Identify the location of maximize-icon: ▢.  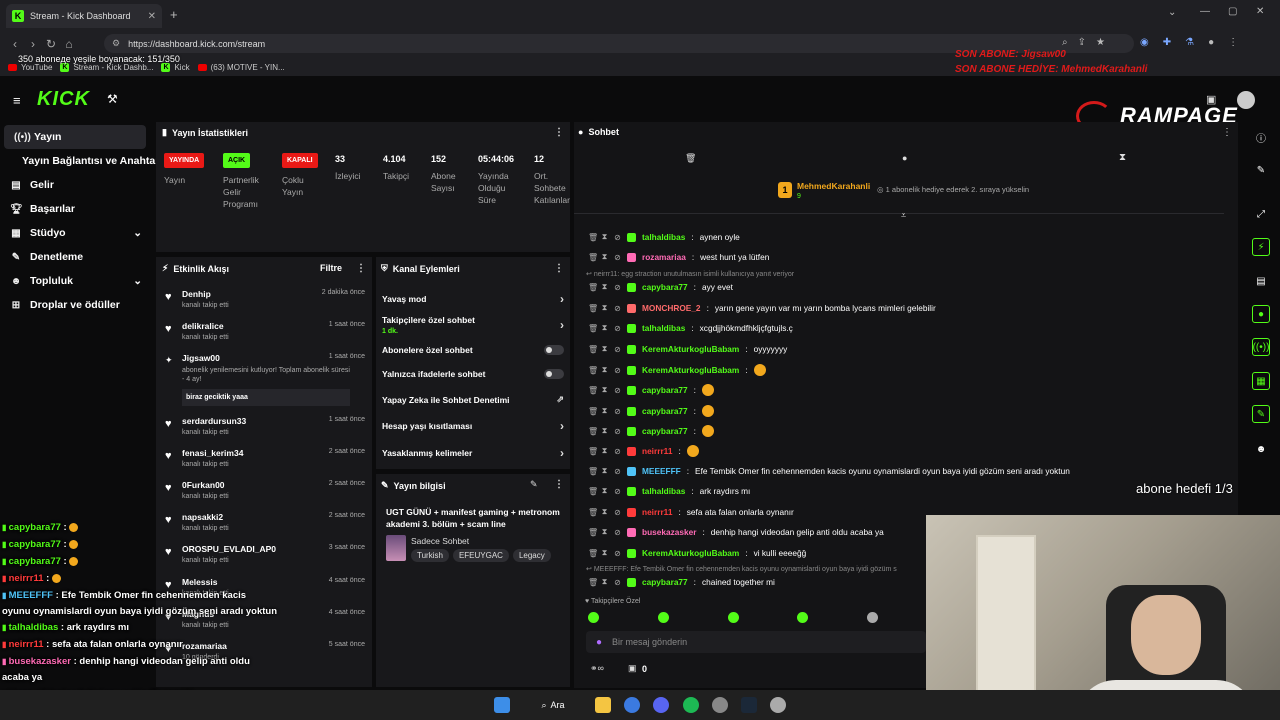
(1232, 11).